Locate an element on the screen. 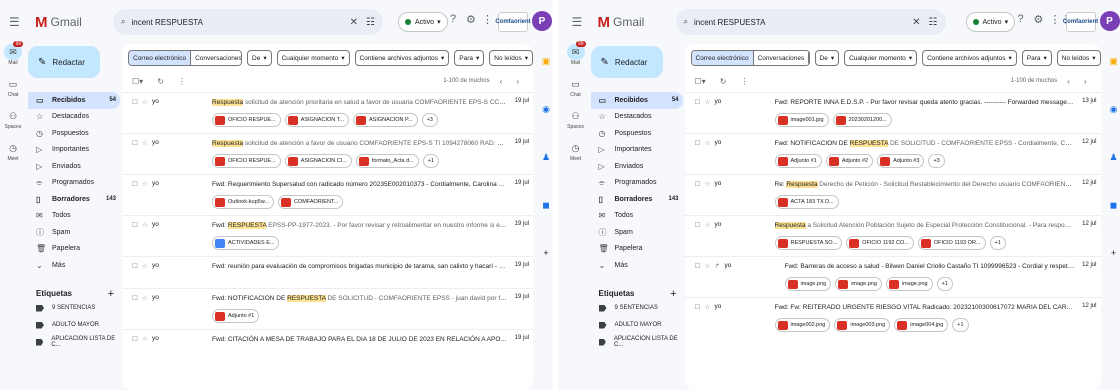 This screenshot has width=1120, height=390. rail-item-mail: ✉ 99 Mail is located at coordinates (13, 53).